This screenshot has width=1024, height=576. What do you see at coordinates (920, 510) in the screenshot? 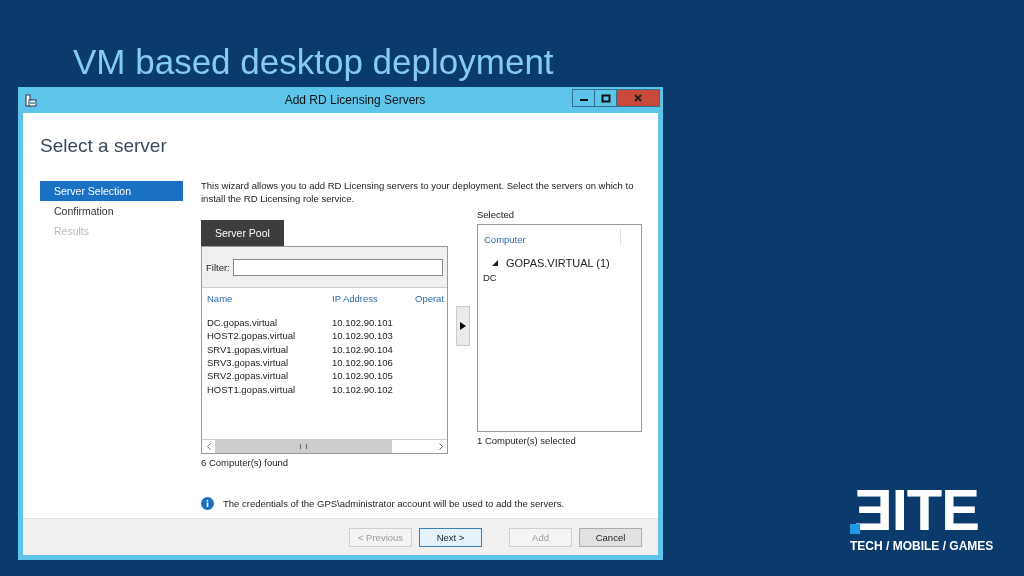
I see `logo-wordmark: ƎITE` at bounding box center [920, 510].